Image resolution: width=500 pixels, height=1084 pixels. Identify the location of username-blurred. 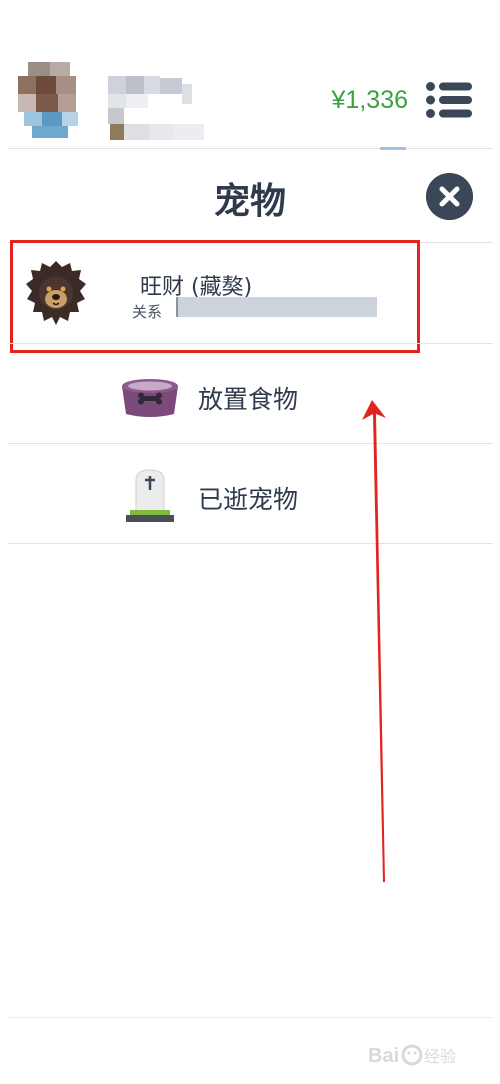
(156, 108).